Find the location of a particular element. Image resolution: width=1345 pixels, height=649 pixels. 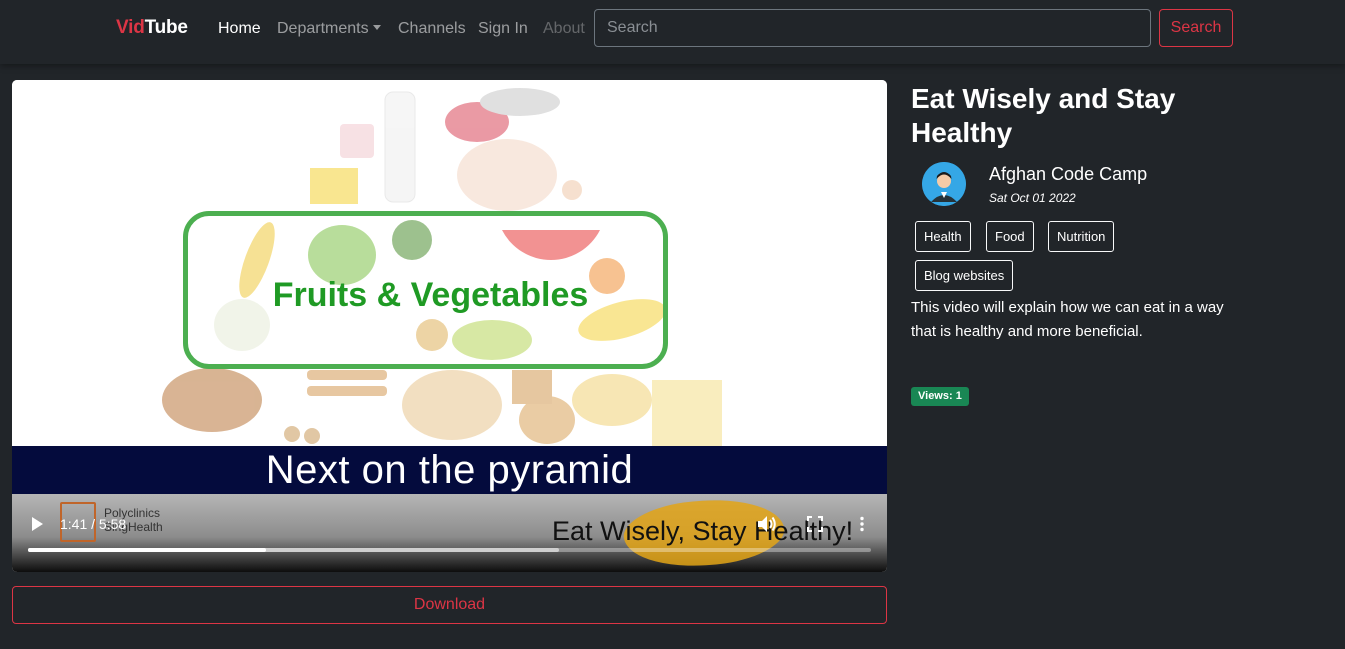

caret-down-icon is located at coordinates (376, 27).